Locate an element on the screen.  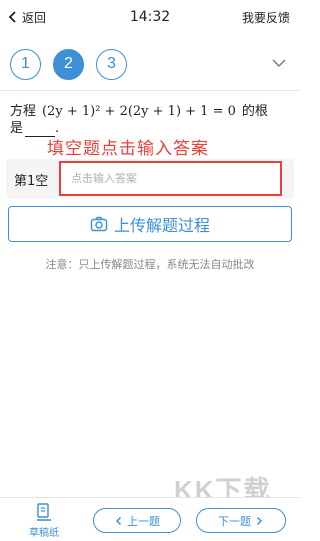
bottom-bar: 草稿纸 上一题 下一题 is located at coordinates (150, 519).